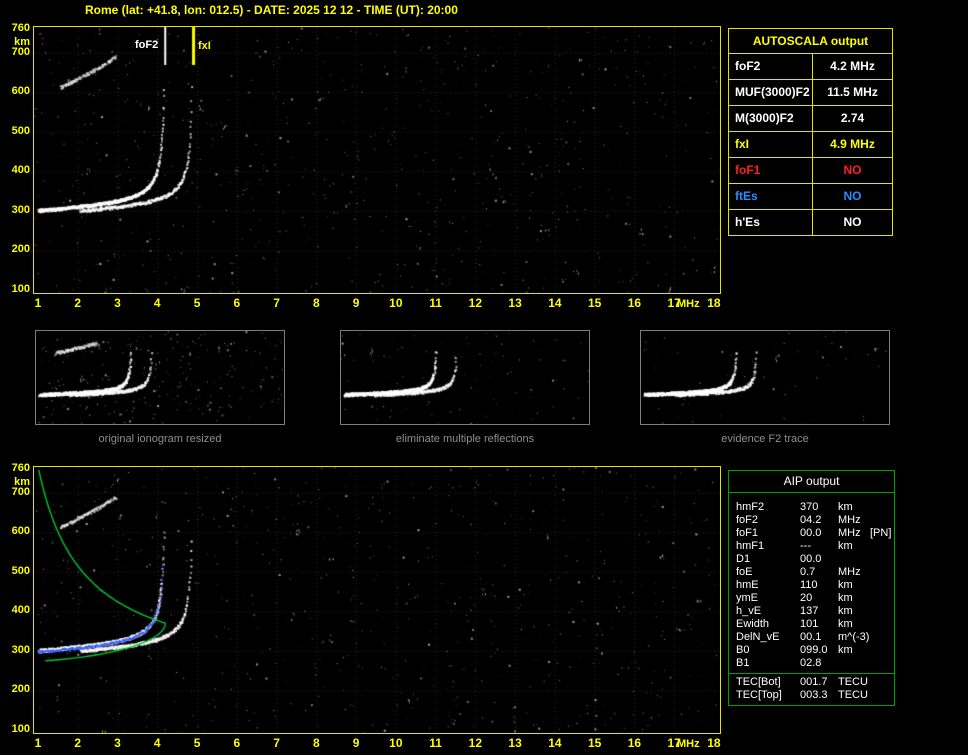 This screenshot has height=755, width=968. What do you see at coordinates (765, 377) in the screenshot?
I see `thumbnail-evidence-f2` at bounding box center [765, 377].